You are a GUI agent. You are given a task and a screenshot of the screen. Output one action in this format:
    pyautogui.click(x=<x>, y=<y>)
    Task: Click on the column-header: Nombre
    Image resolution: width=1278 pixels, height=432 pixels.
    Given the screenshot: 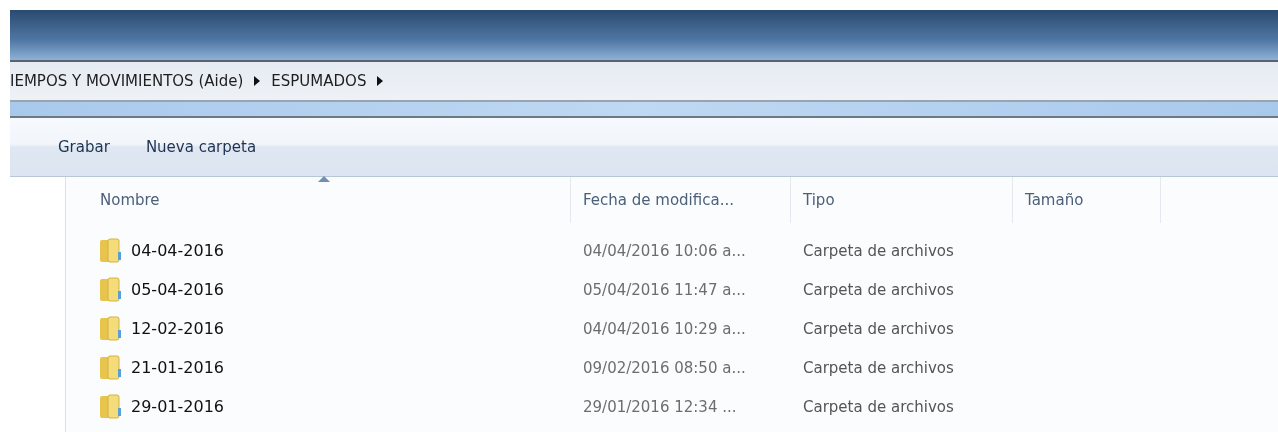 What is the action you would take?
    pyautogui.click(x=318, y=200)
    